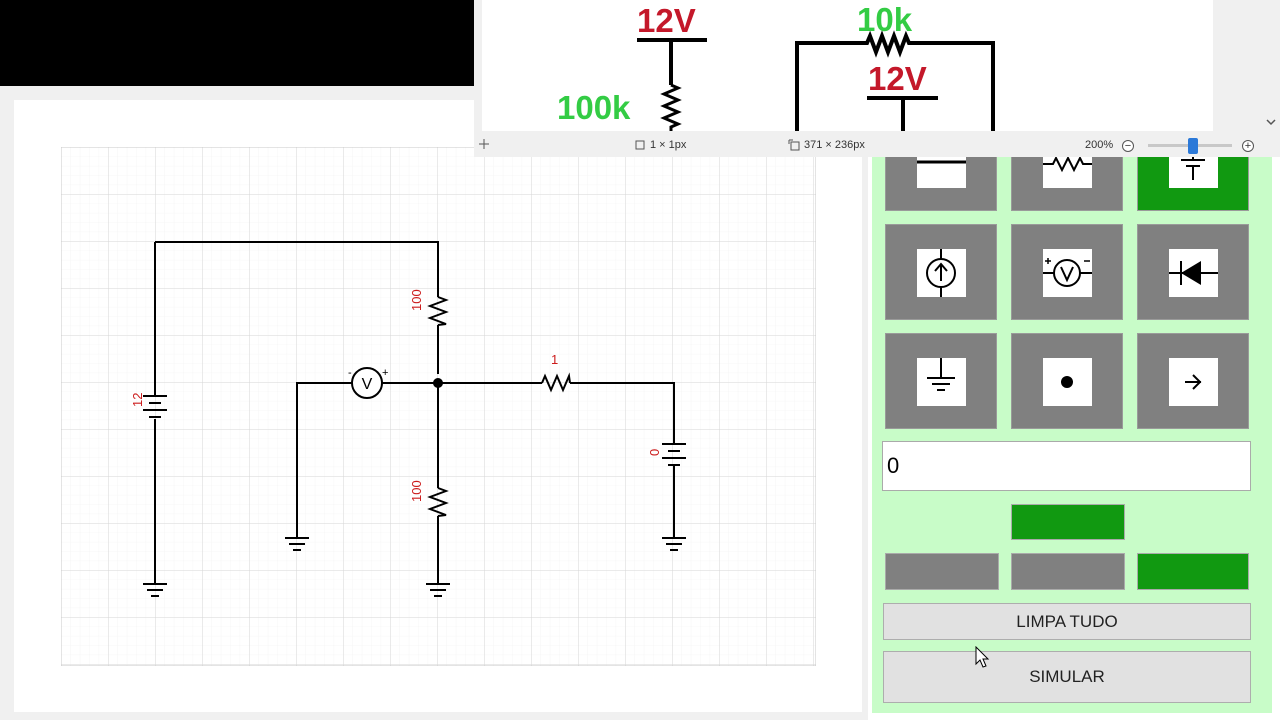 Image resolution: width=1280 pixels, height=720 pixels. I want to click on cursor-size-item: 1 × 1px, so click(660, 145).